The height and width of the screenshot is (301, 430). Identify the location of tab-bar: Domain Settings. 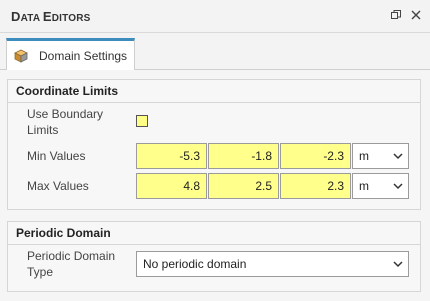
(215, 52).